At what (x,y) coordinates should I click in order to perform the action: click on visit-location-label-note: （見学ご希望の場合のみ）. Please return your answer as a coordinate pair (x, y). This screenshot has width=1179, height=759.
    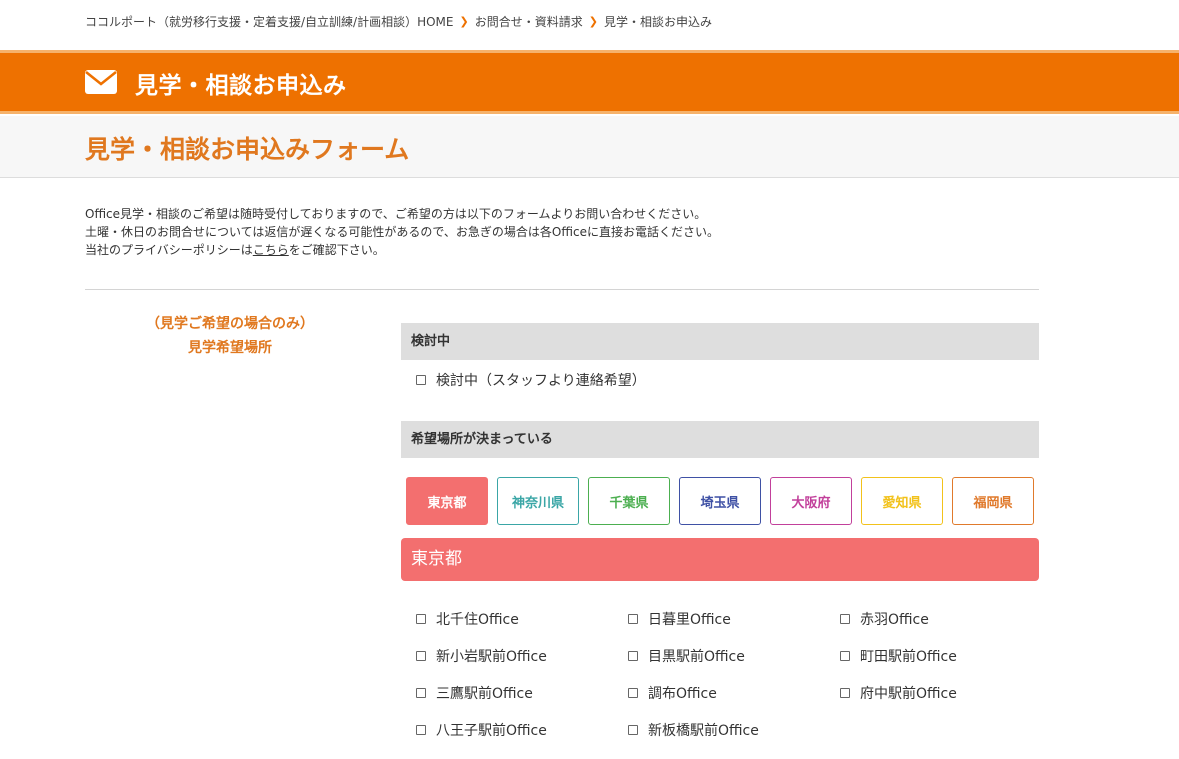
    Looking at the image, I should click on (230, 324).